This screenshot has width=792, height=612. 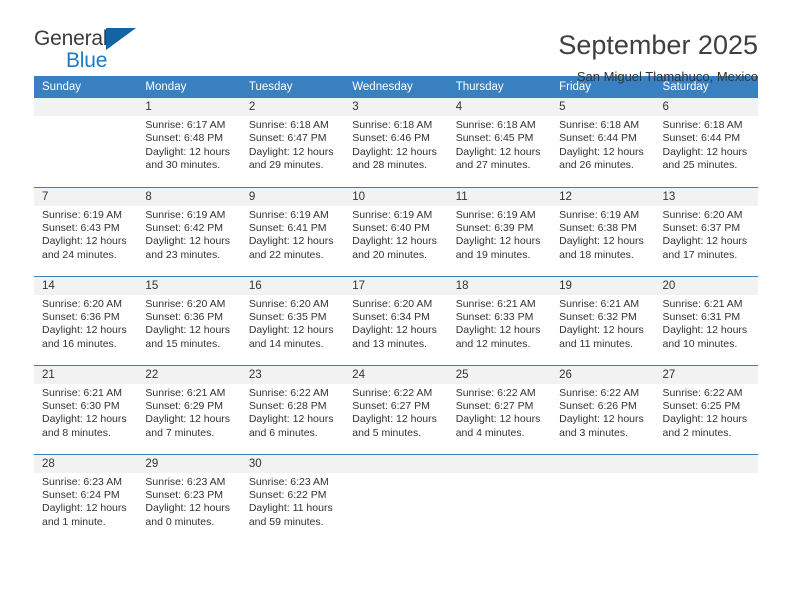 I want to click on day-number: 18, so click(x=499, y=285).